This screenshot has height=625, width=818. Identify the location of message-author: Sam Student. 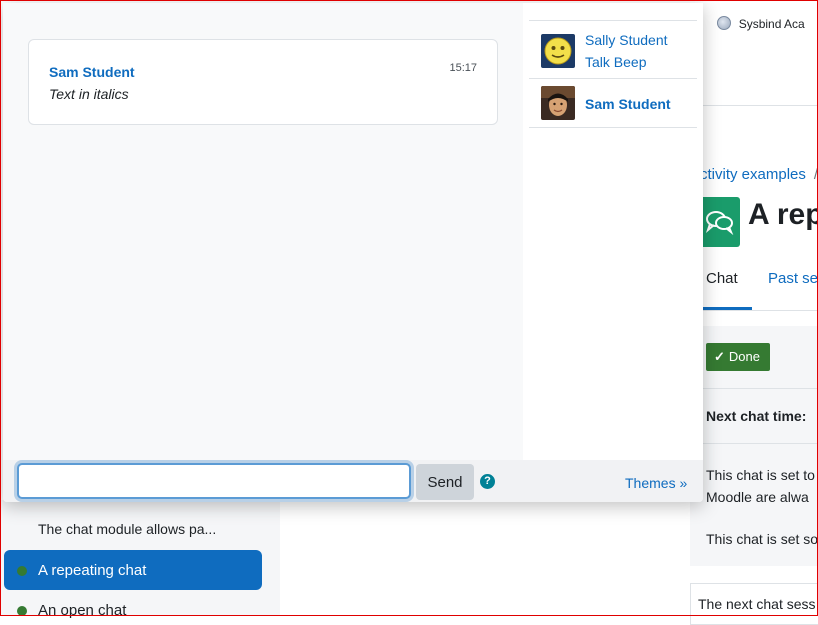
(92, 72).